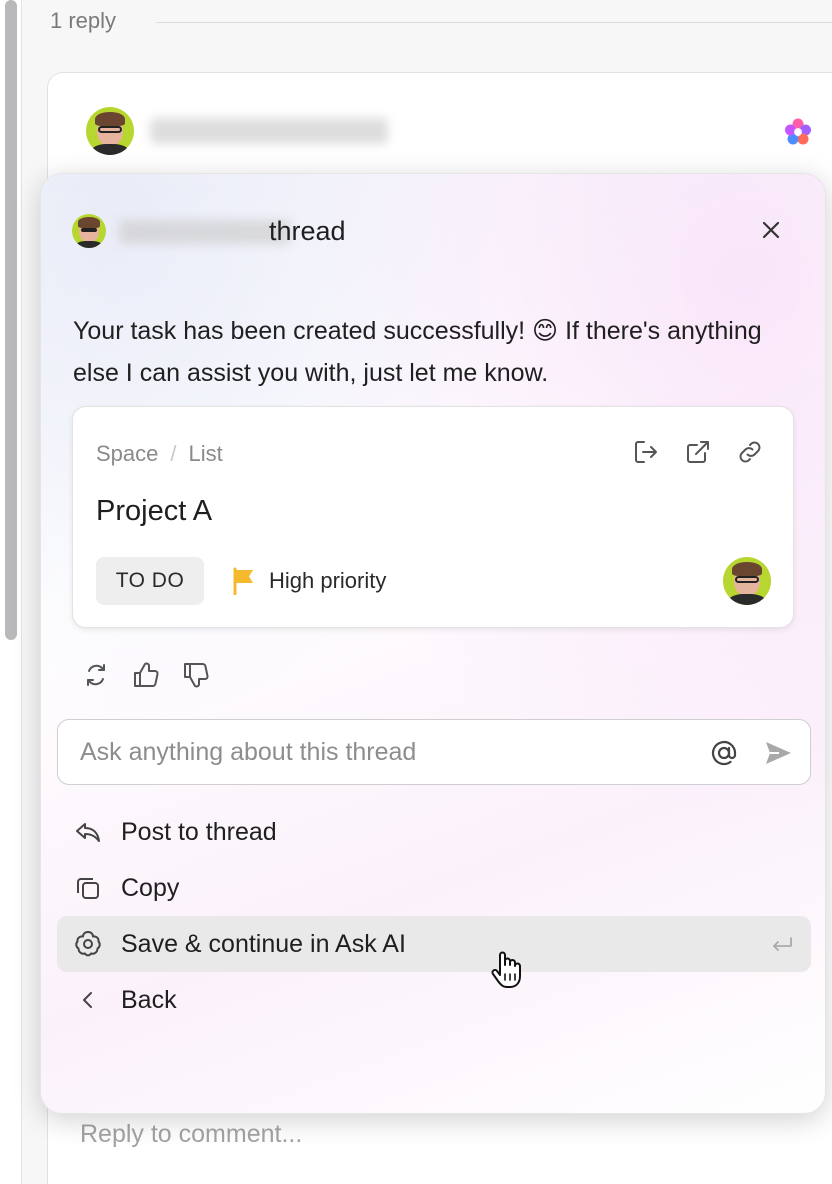 The image size is (832, 1184). I want to click on menu-item-label: Copy, so click(150, 888).